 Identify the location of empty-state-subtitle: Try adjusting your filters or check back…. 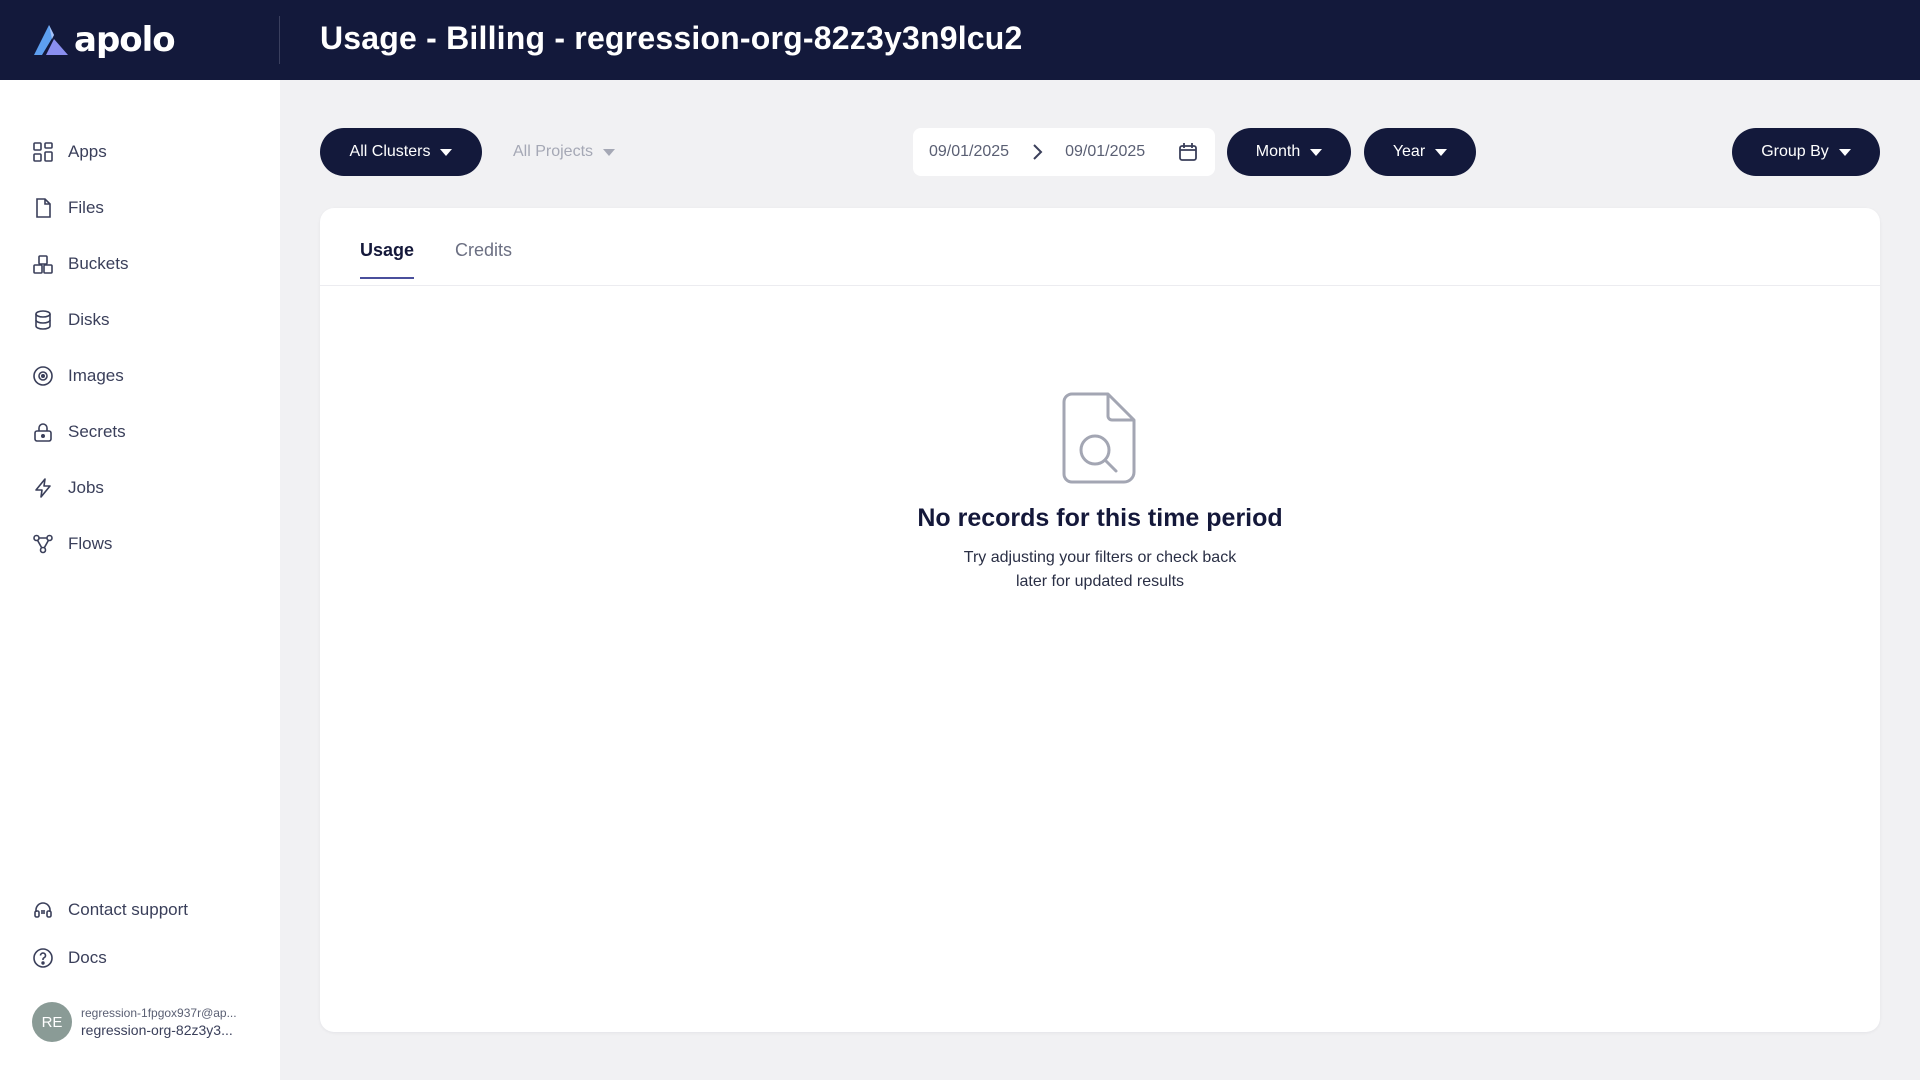
(1100, 570).